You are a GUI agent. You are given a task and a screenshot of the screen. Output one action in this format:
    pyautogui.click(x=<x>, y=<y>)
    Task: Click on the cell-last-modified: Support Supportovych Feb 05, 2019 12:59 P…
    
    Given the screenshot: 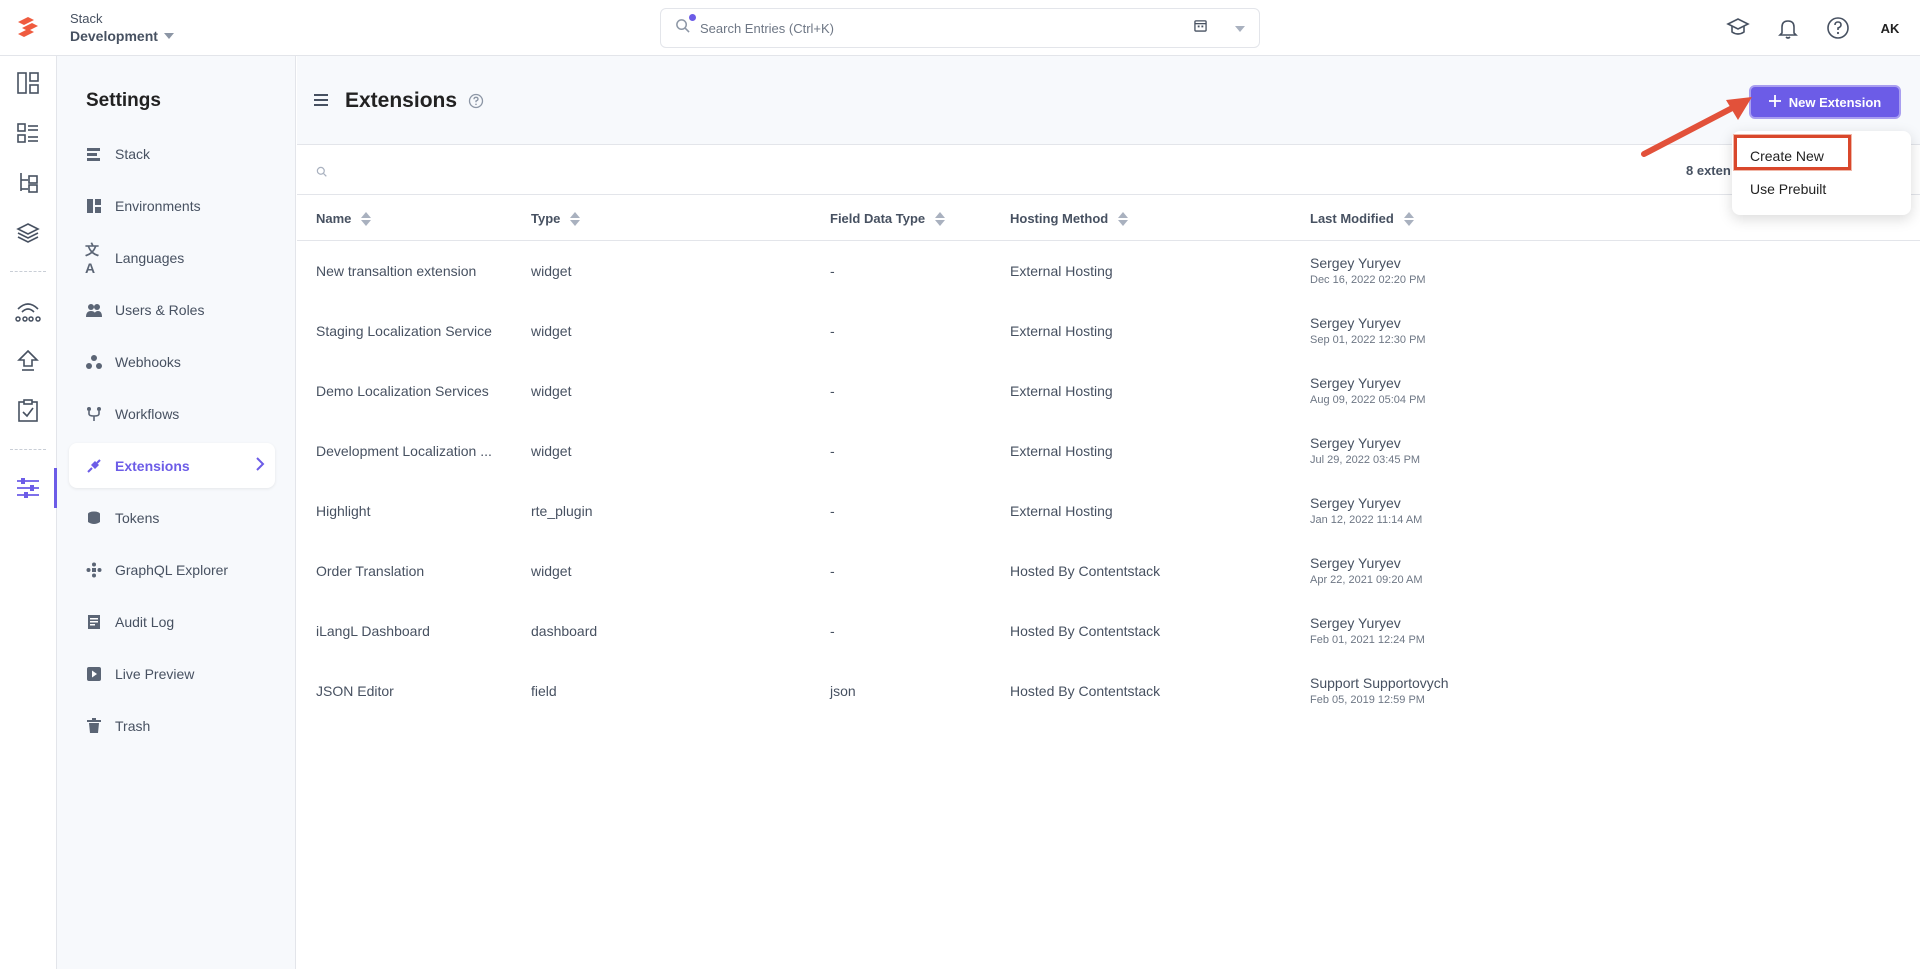 What is the action you would take?
    pyautogui.click(x=1379, y=690)
    